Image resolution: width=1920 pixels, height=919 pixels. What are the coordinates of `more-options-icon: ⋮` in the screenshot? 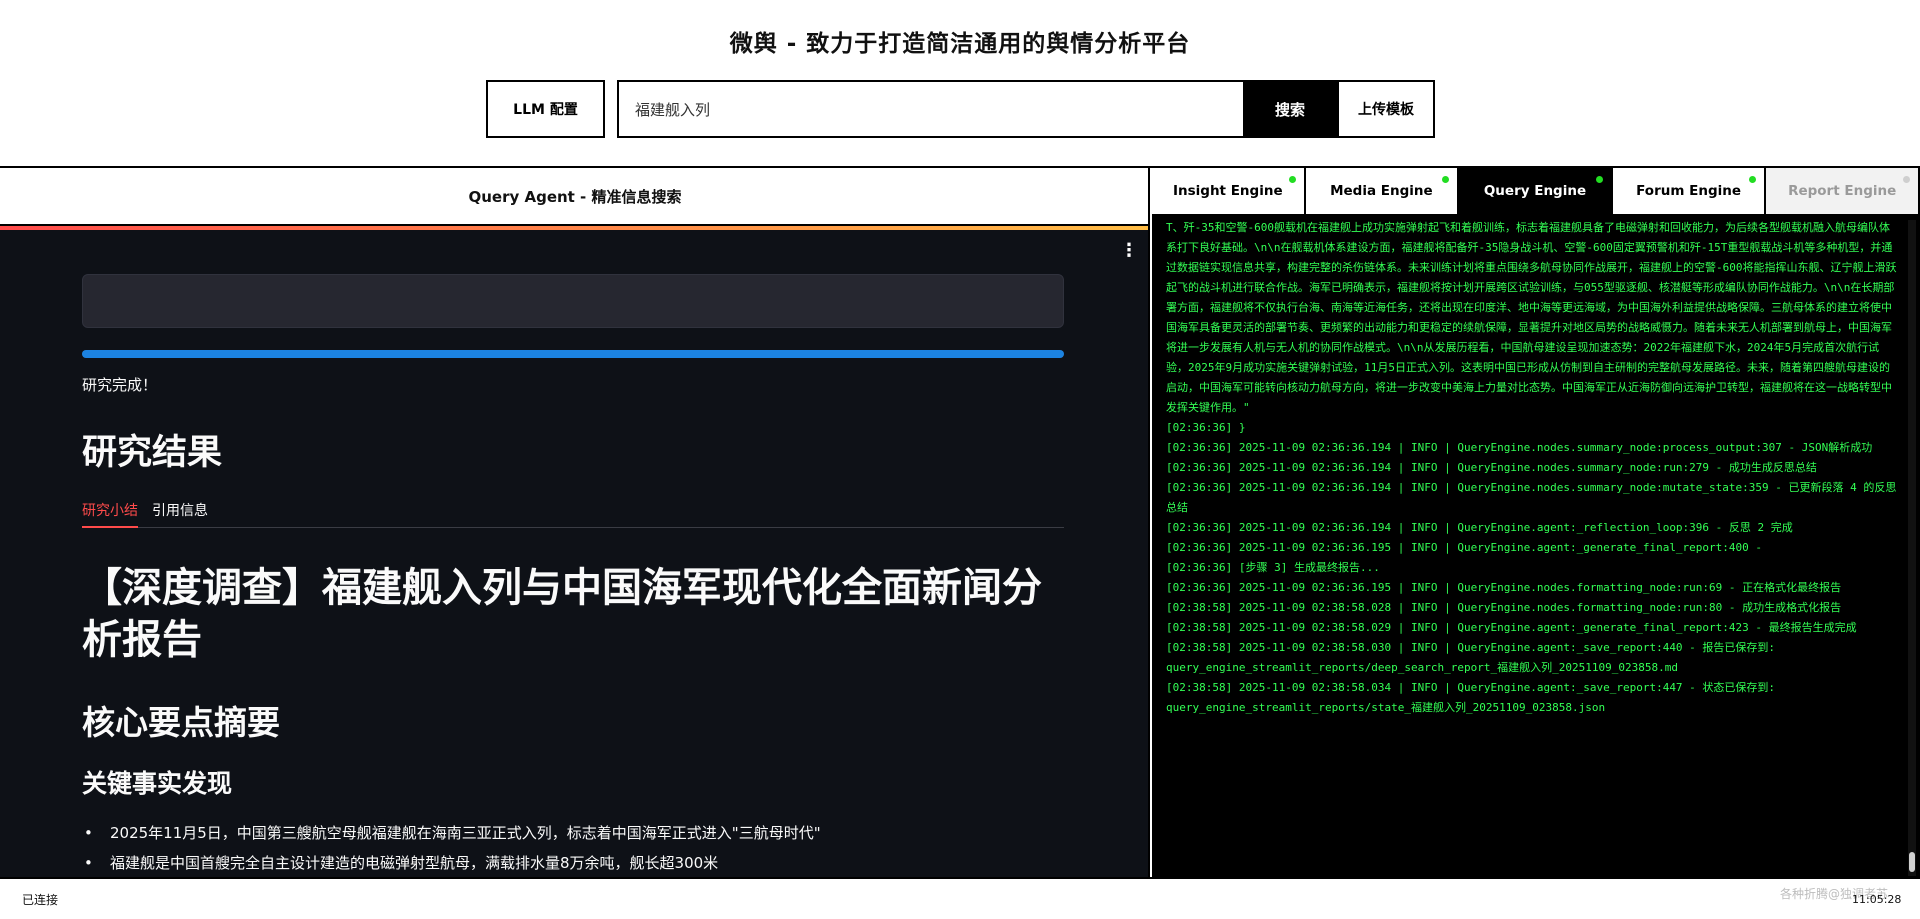 It's located at (1129, 250).